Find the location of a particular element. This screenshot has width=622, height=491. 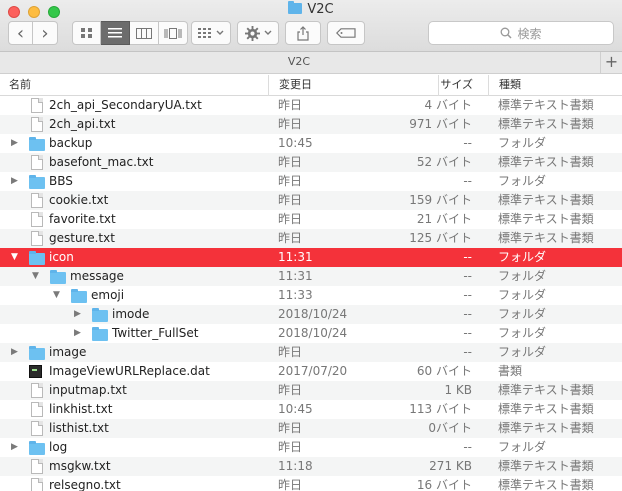

file-row: cookie.txt 昨日 159 バイト 標準テキスト書類 is located at coordinates (311, 200).